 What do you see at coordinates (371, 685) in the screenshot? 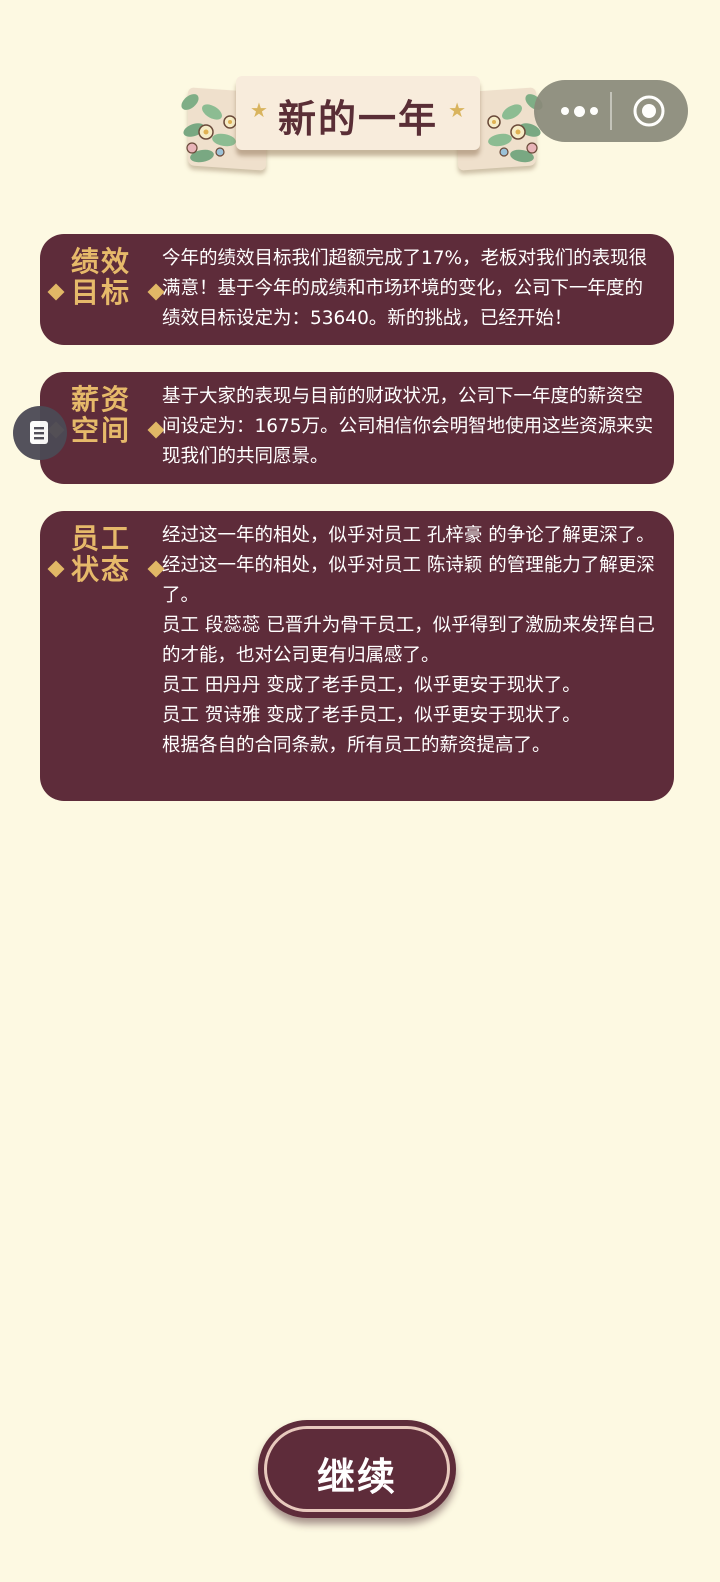
I see `card-text: 员工 田丹丹 变成了老手员工，似乎更安于现状了。` at bounding box center [371, 685].